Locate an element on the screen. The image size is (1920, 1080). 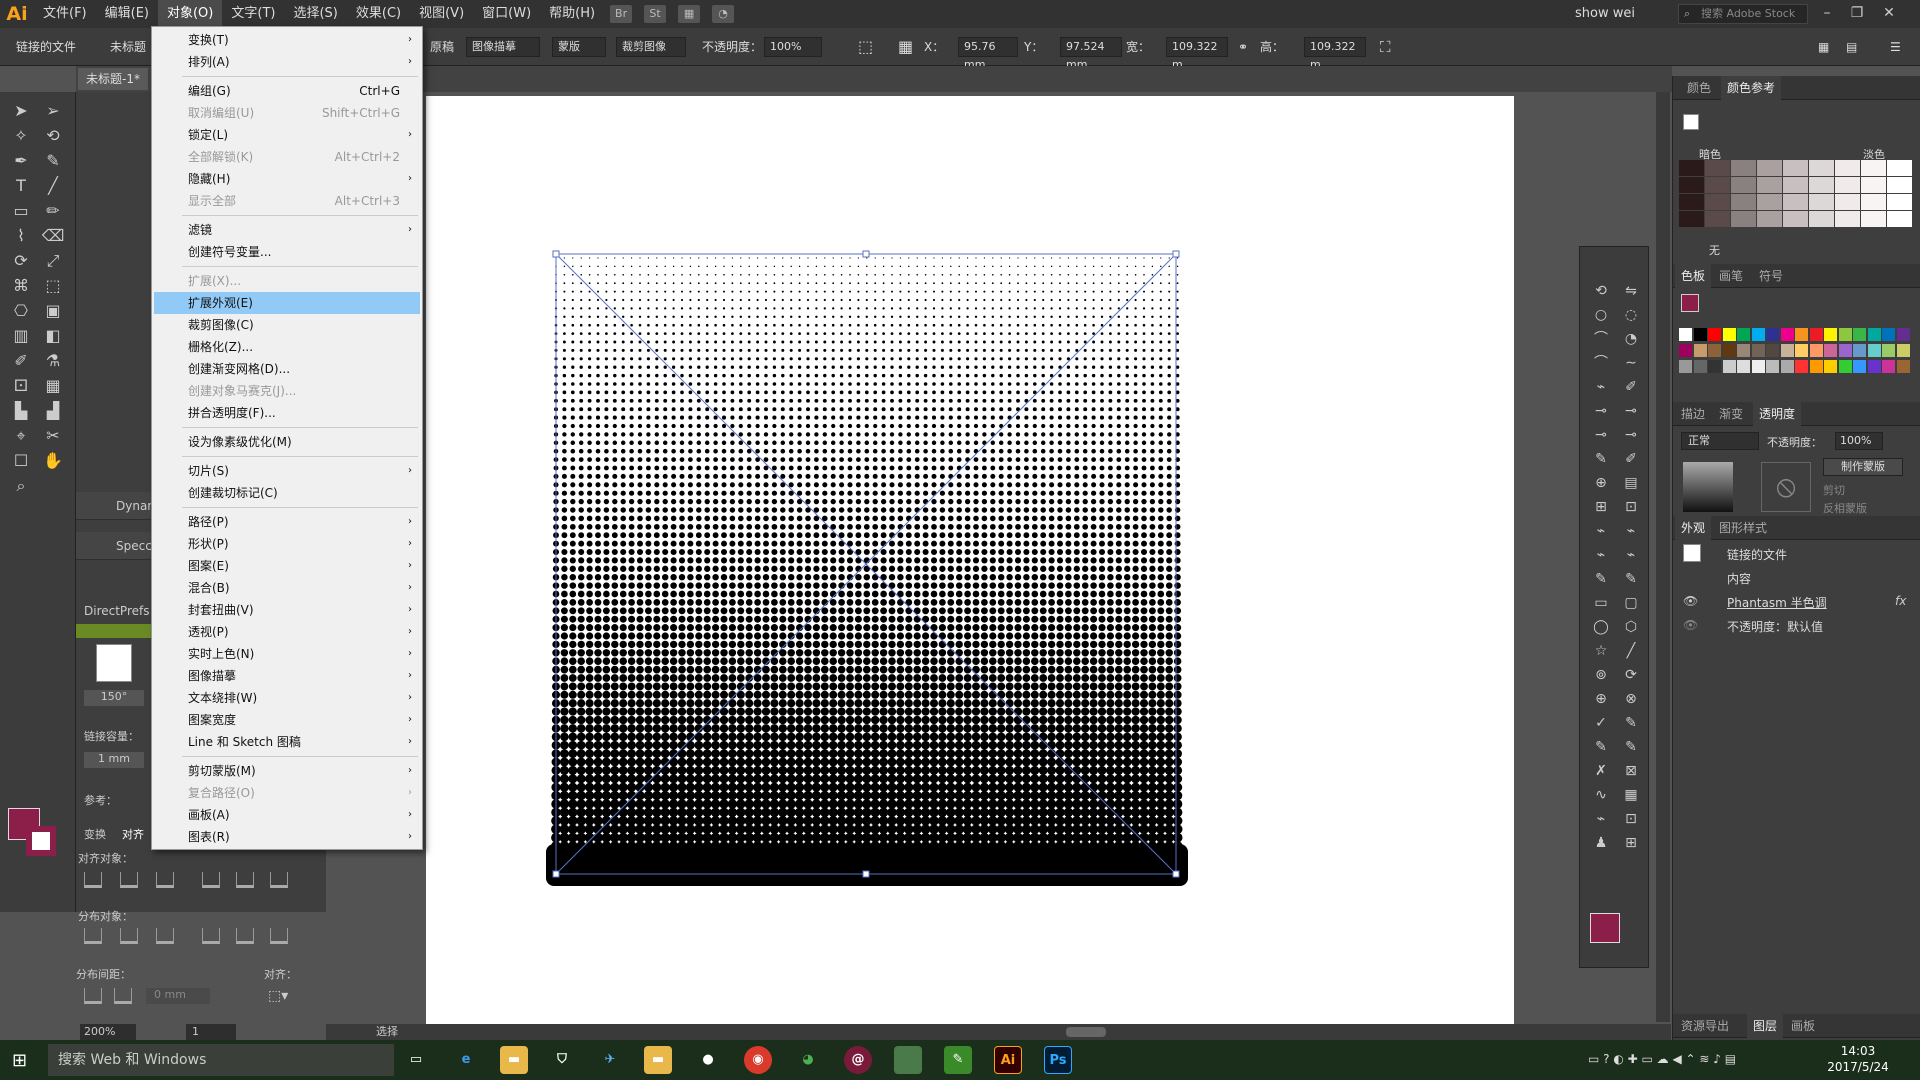
color-guide-grid is located at coordinates (1797, 197).